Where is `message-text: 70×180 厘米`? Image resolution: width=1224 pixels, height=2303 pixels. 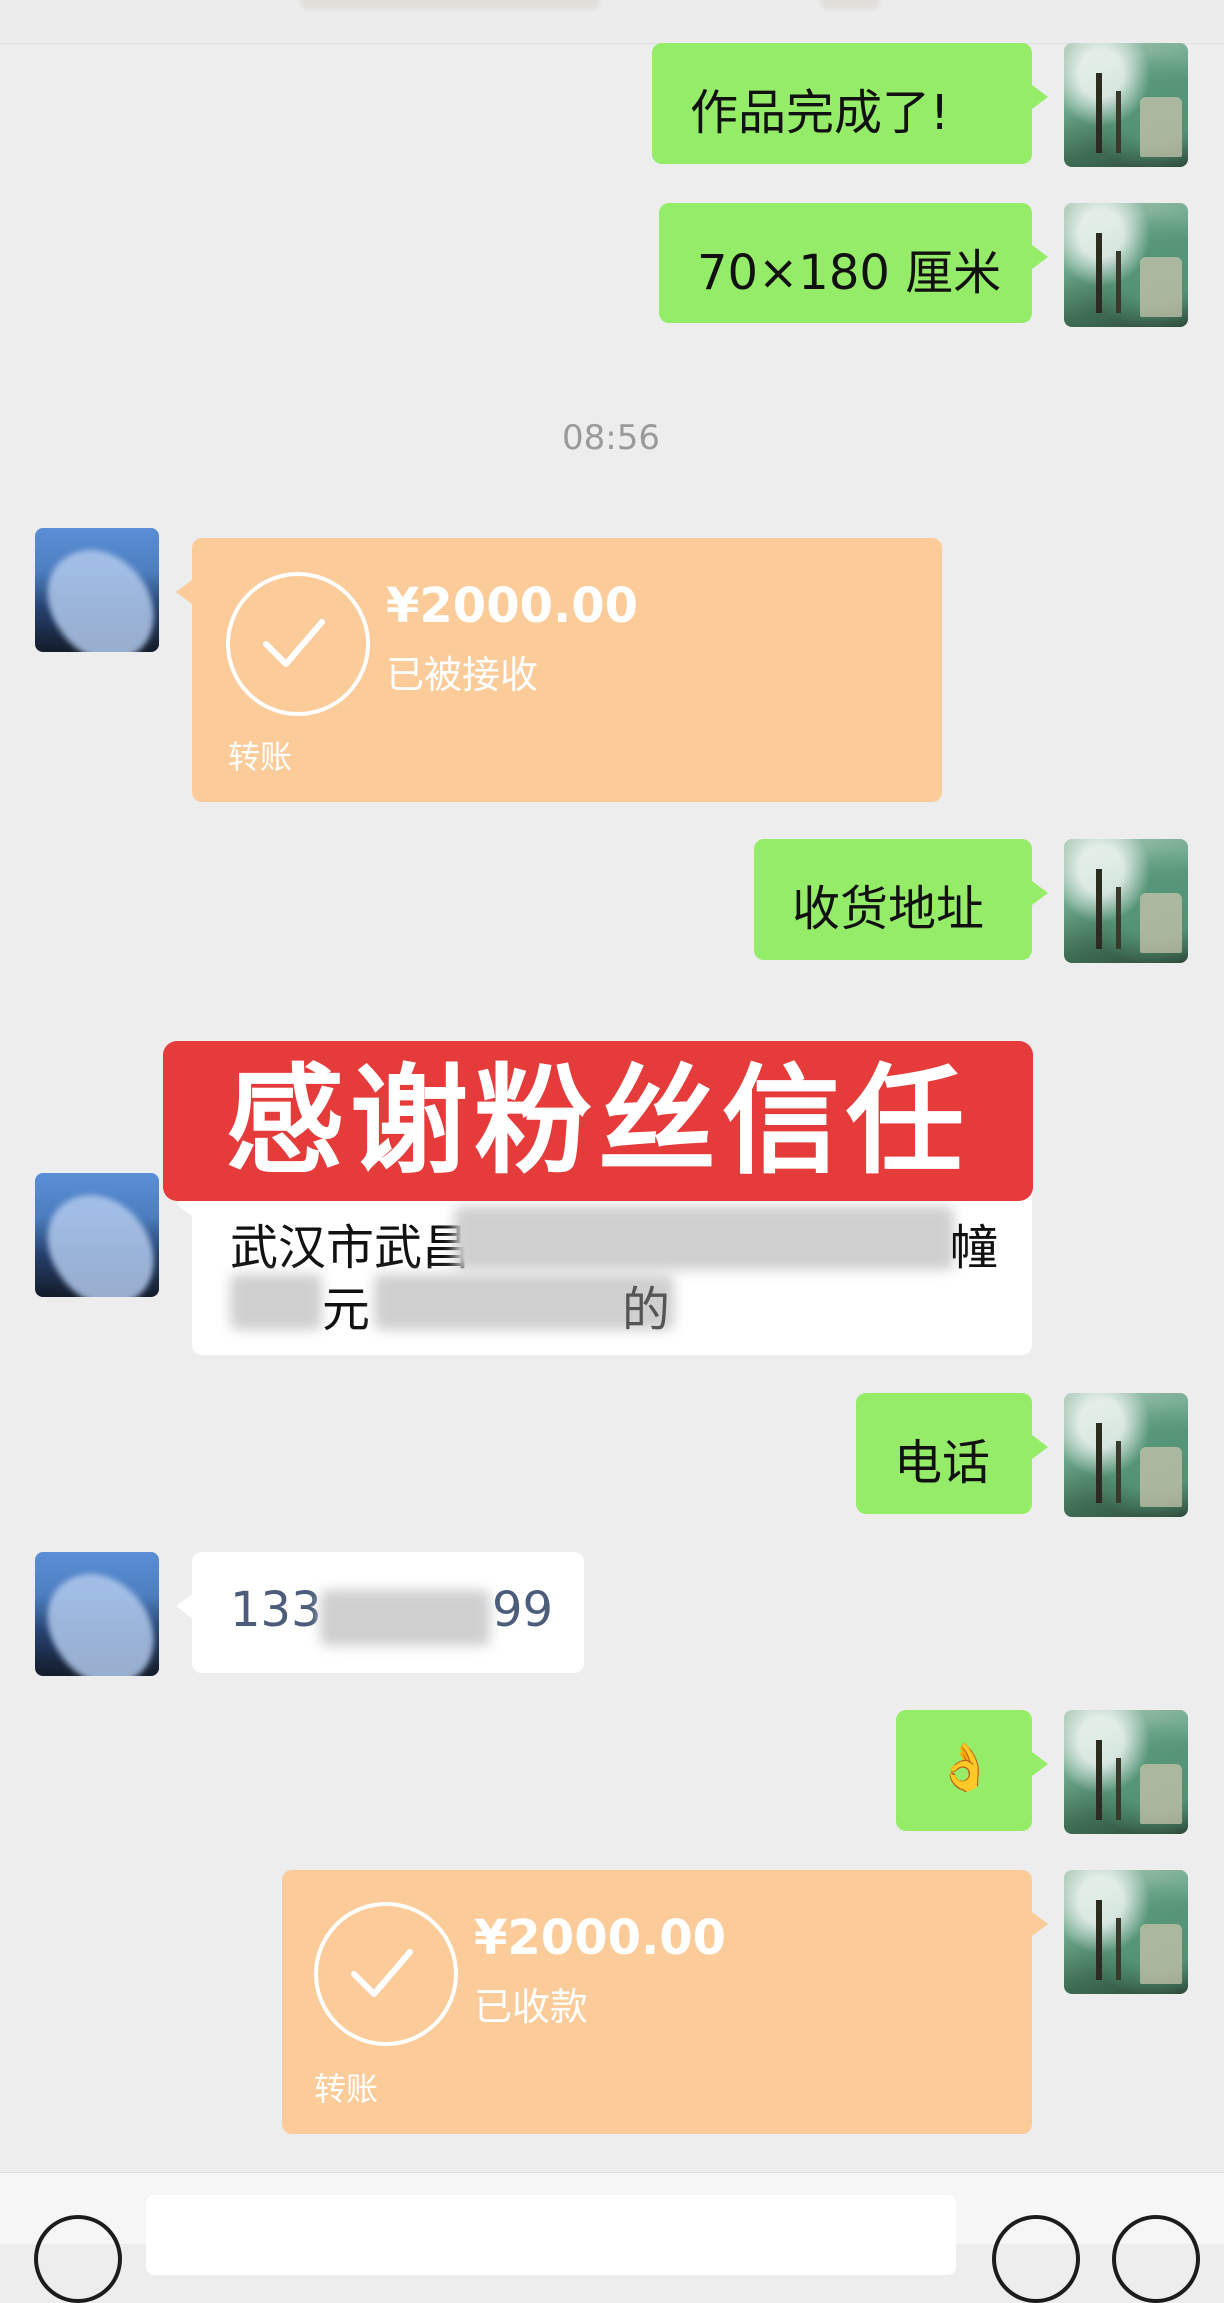
message-text: 70×180 厘米 is located at coordinates (849, 273).